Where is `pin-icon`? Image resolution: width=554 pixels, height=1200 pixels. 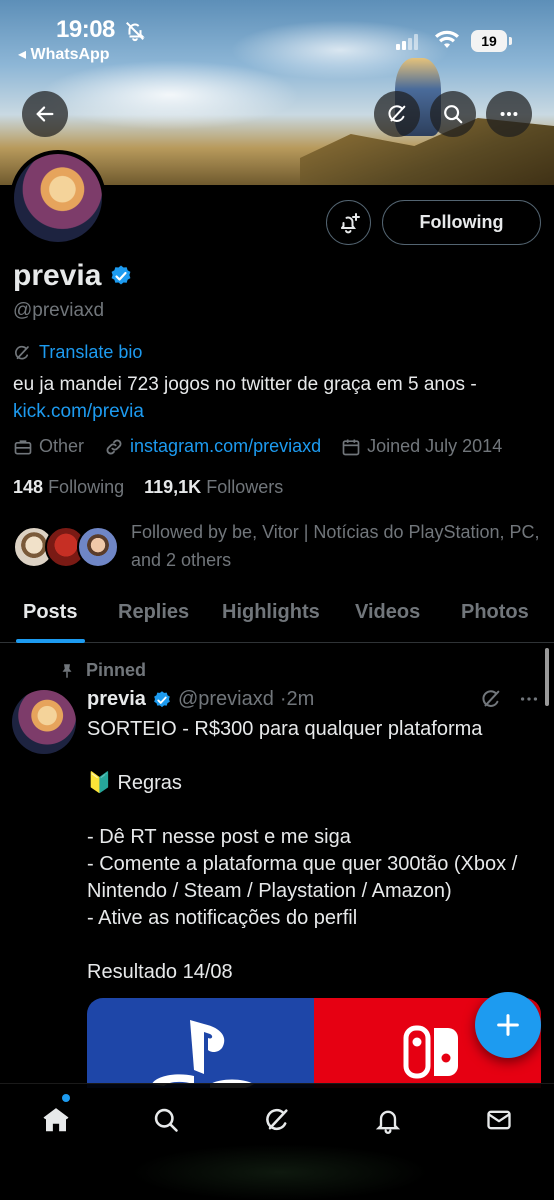
pin-icon is located at coordinates (67, 670).